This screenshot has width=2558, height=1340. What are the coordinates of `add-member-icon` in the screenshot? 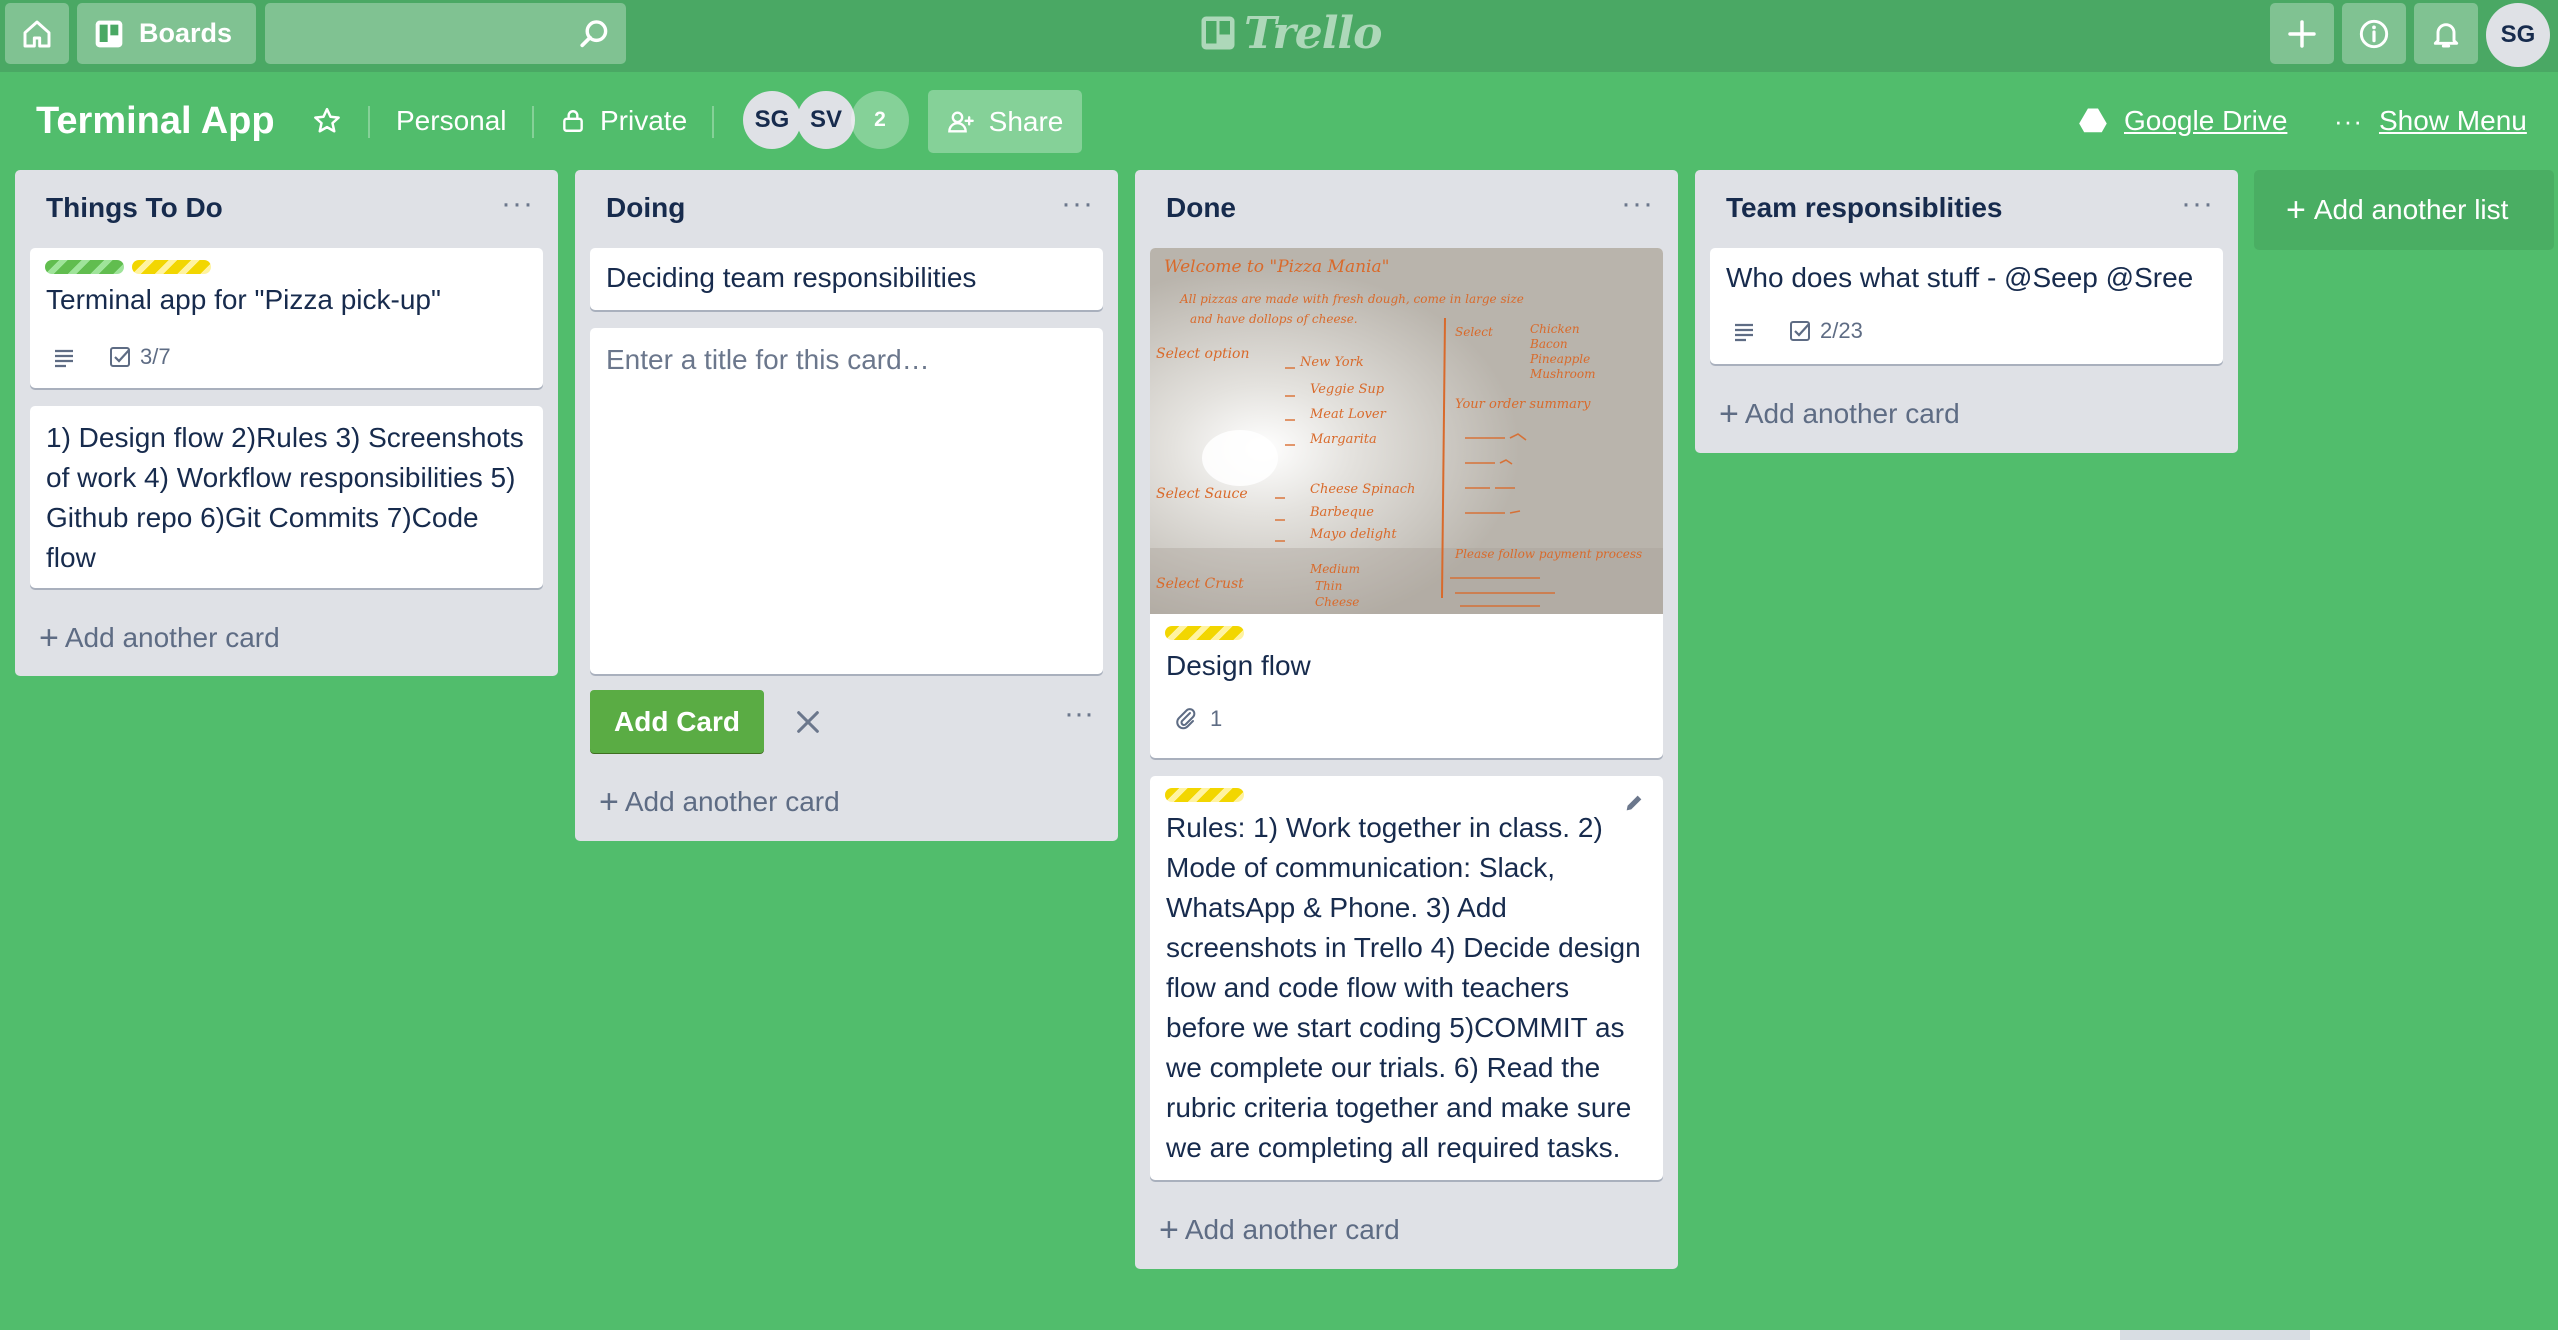 It's located at (960, 121).